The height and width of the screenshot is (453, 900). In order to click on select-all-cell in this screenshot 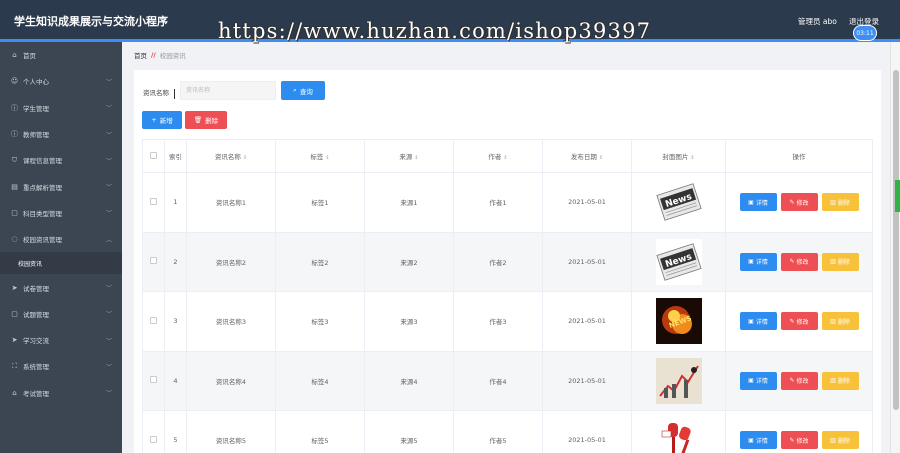, I will do `click(153, 156)`.